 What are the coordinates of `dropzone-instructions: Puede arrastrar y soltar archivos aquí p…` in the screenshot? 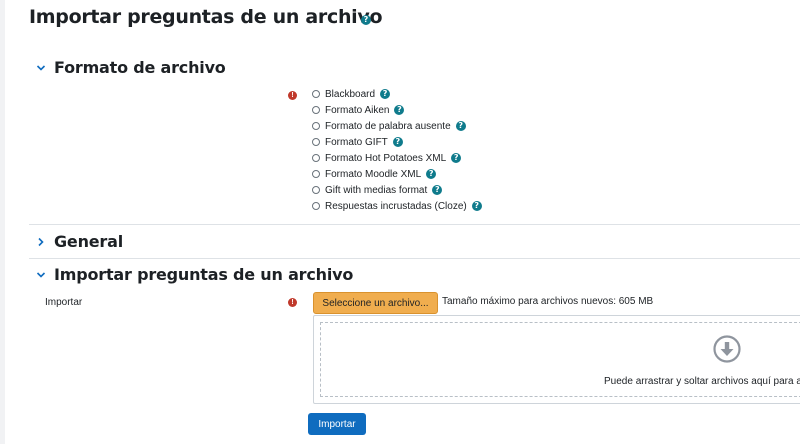 It's located at (702, 381).